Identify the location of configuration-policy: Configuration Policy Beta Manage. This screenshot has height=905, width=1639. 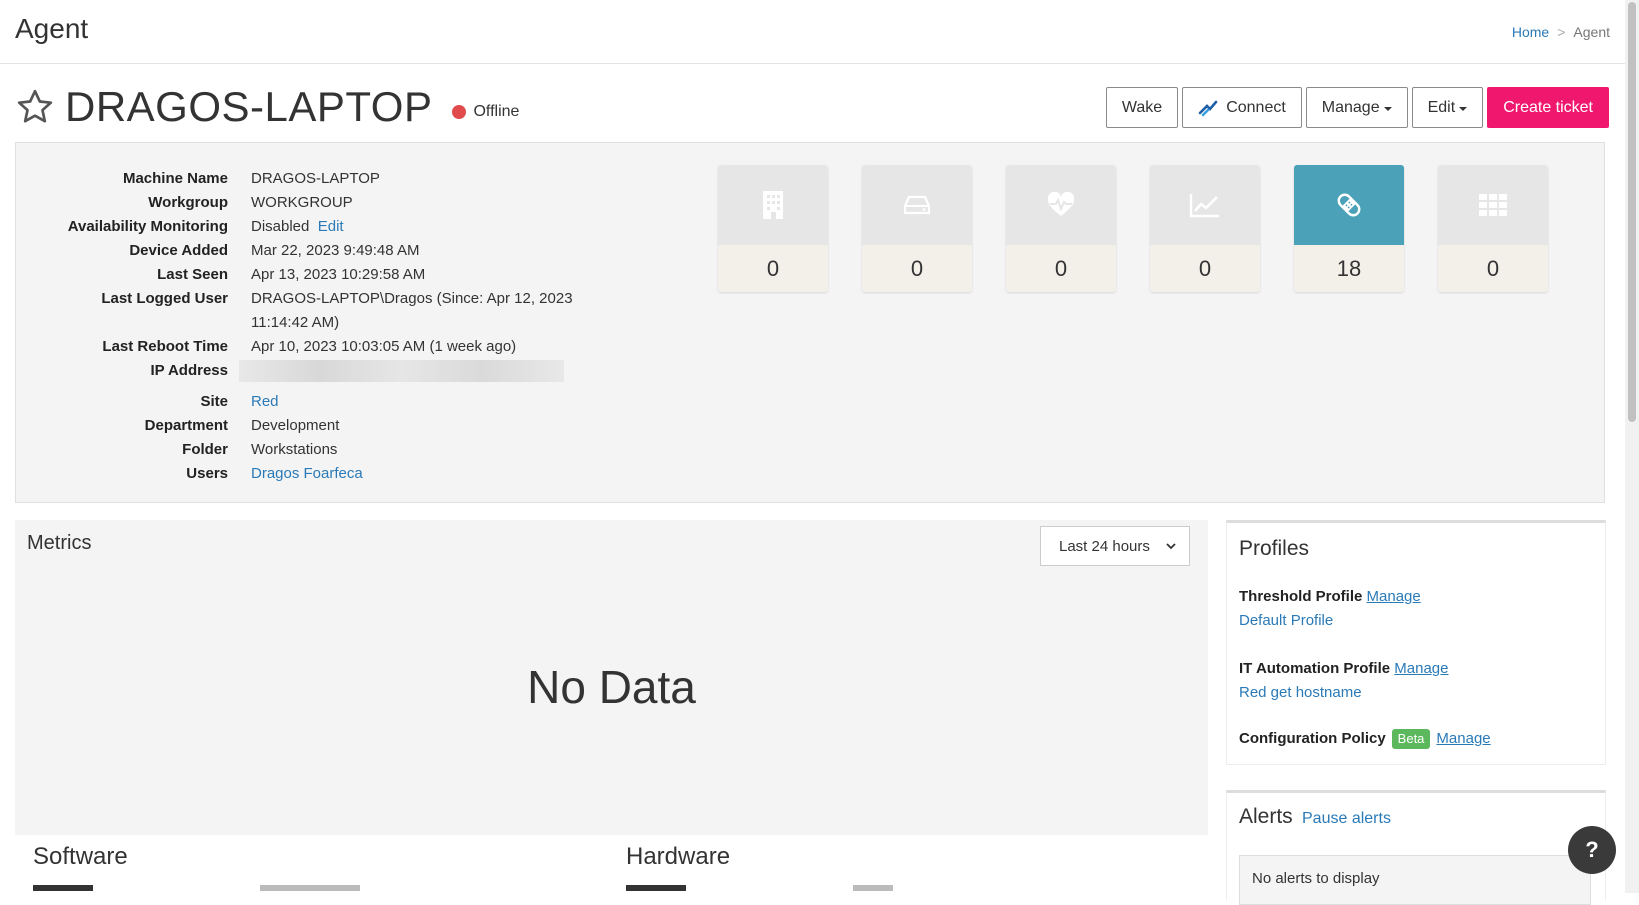
(1365, 739).